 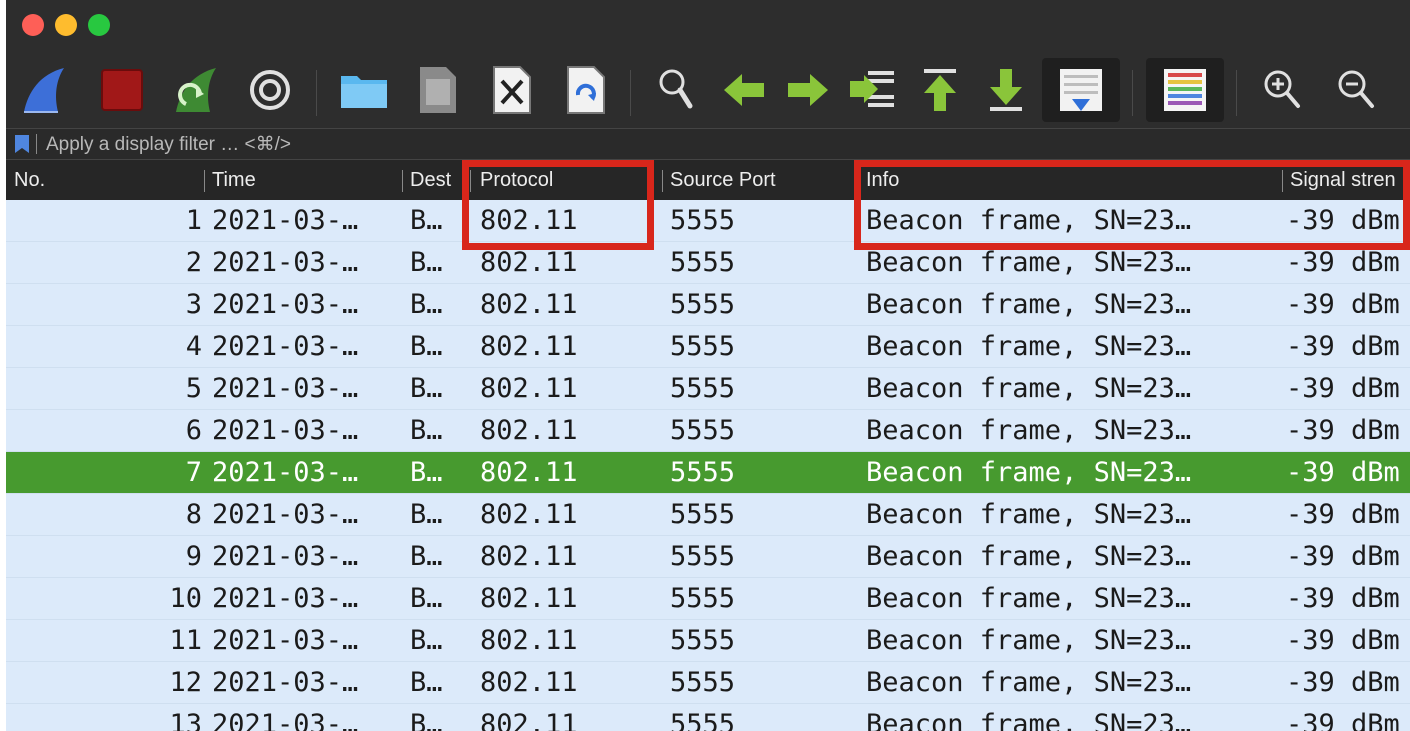 What do you see at coordinates (168, 144) in the screenshot?
I see `display-filter-input: Apply a display filter … <⌘/>` at bounding box center [168, 144].